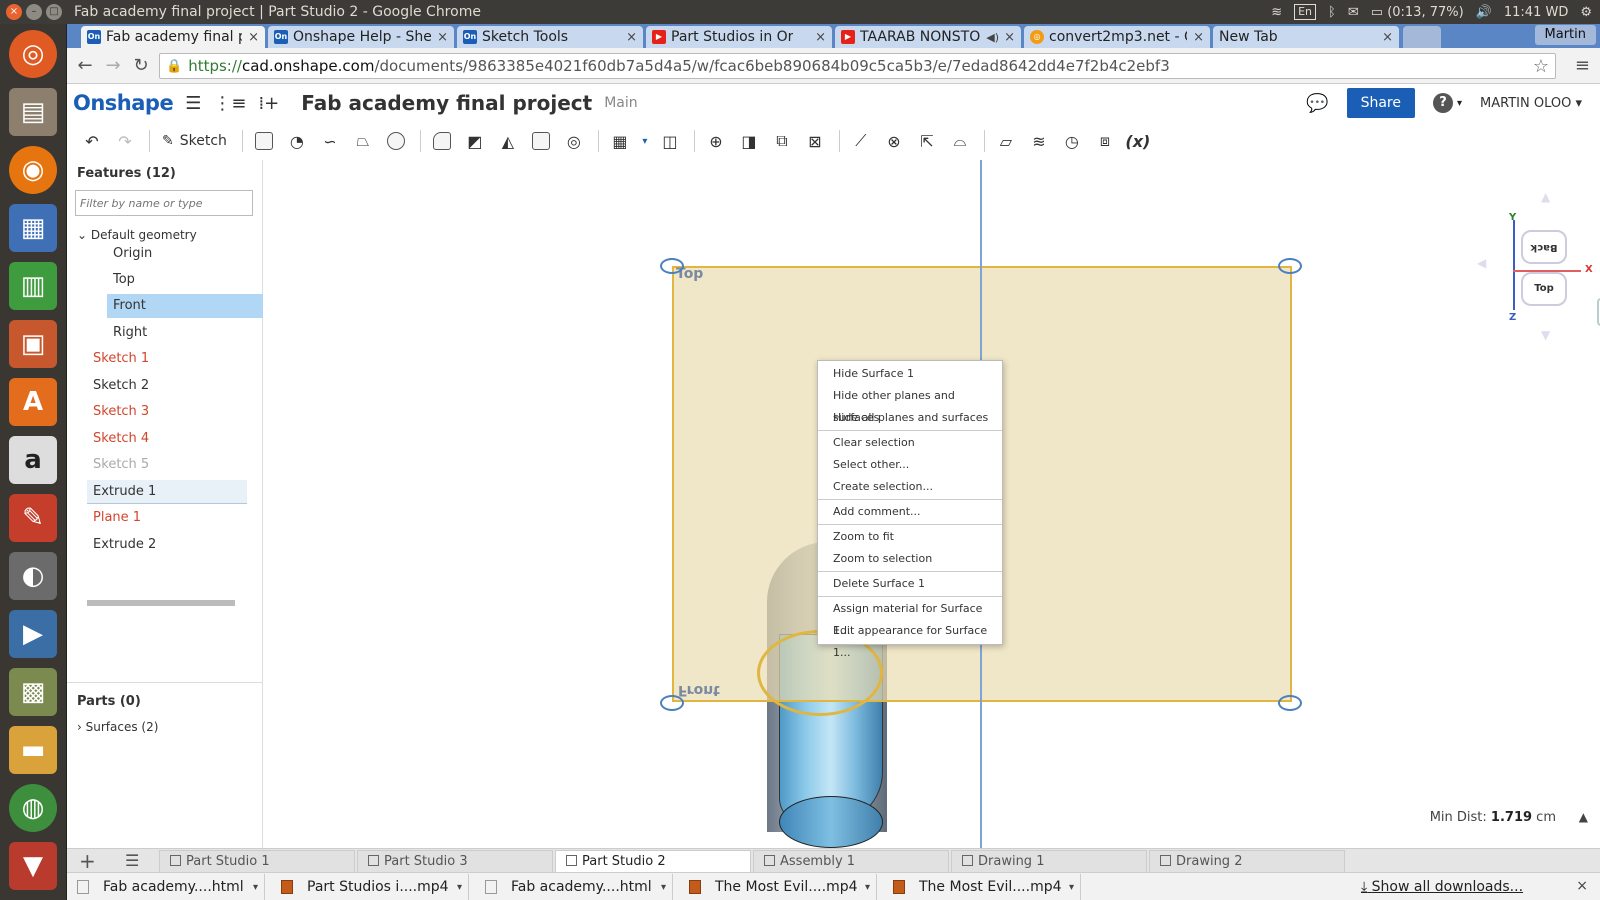 Image resolution: width=1600 pixels, height=900 pixels. I want to click on mail-icon: ✉, so click(1353, 12).